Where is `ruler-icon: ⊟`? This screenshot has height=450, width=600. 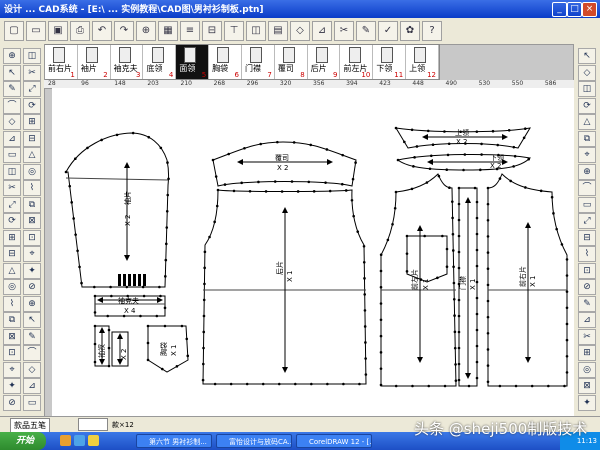
ruler-icon: ⊟ is located at coordinates (212, 31).